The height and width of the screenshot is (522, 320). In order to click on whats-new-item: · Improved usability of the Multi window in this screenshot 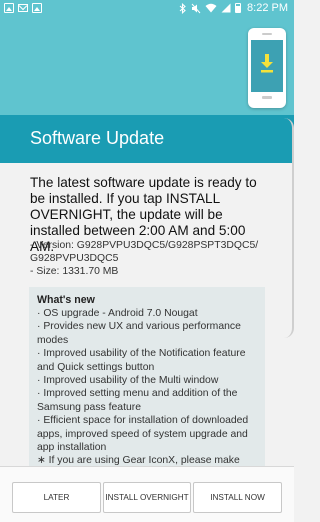, I will do `click(128, 381)`.